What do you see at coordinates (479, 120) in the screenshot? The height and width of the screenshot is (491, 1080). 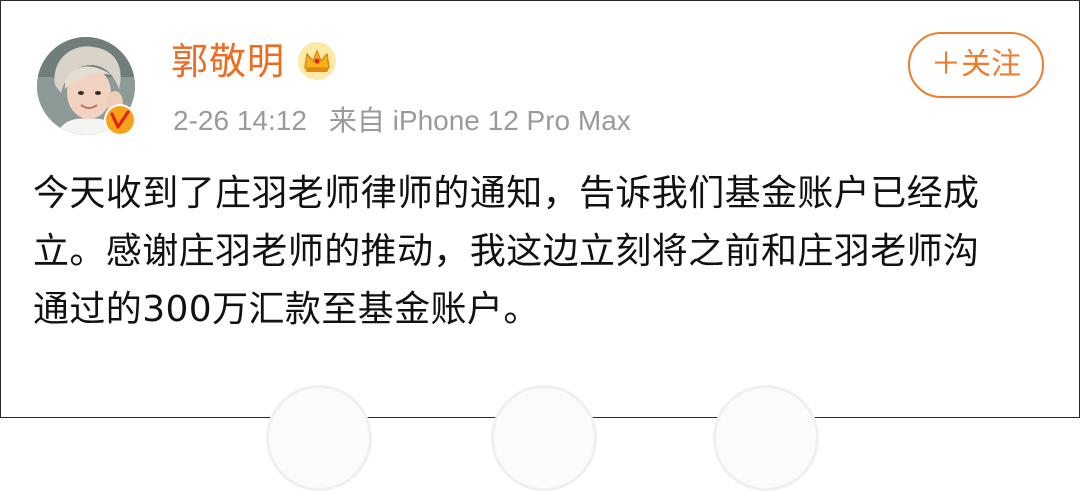 I see `post-source: 来自 iPhone 12 Pro Max` at bounding box center [479, 120].